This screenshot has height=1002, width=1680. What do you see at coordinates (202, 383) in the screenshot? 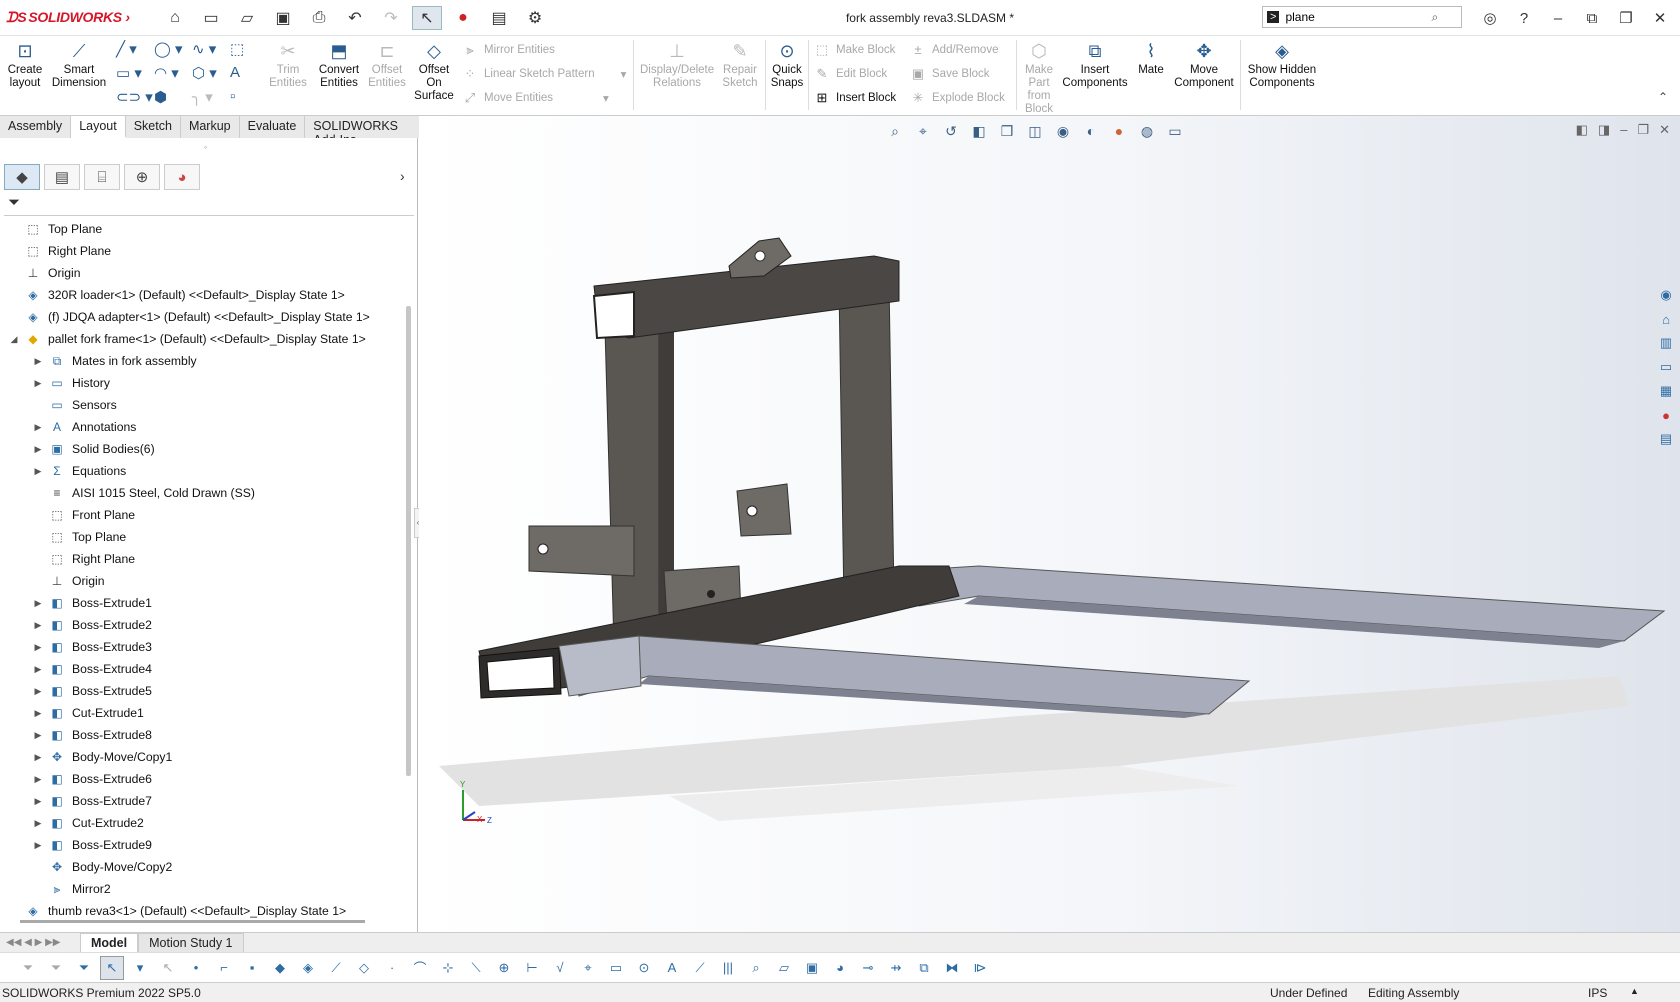
I see `tree-node: ▶ ▭ History` at bounding box center [202, 383].